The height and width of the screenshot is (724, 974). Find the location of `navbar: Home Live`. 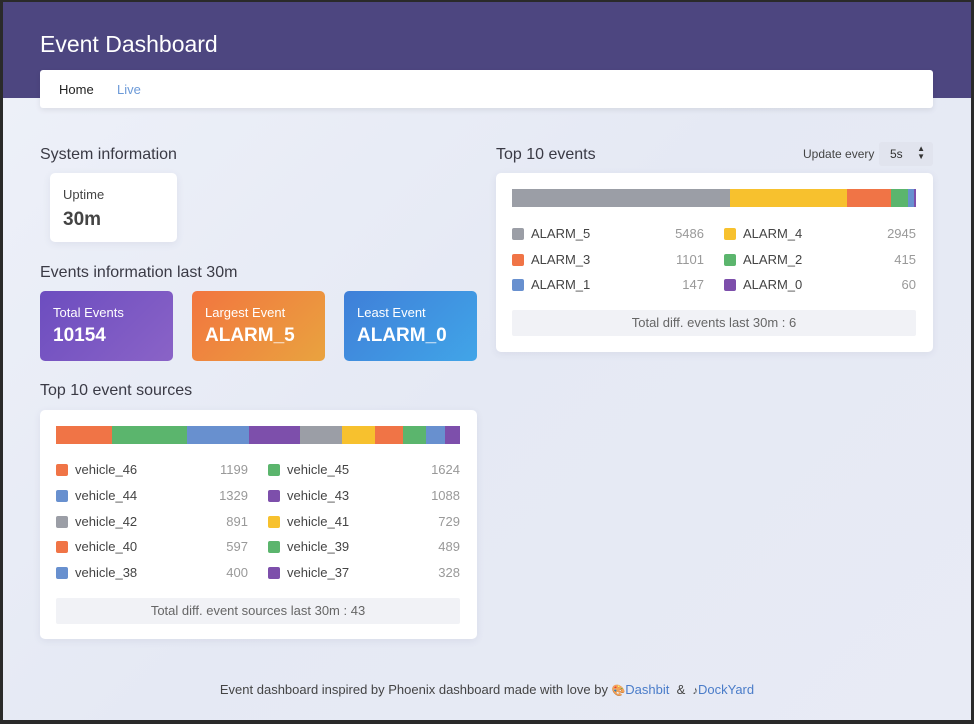

navbar: Home Live is located at coordinates (486, 89).